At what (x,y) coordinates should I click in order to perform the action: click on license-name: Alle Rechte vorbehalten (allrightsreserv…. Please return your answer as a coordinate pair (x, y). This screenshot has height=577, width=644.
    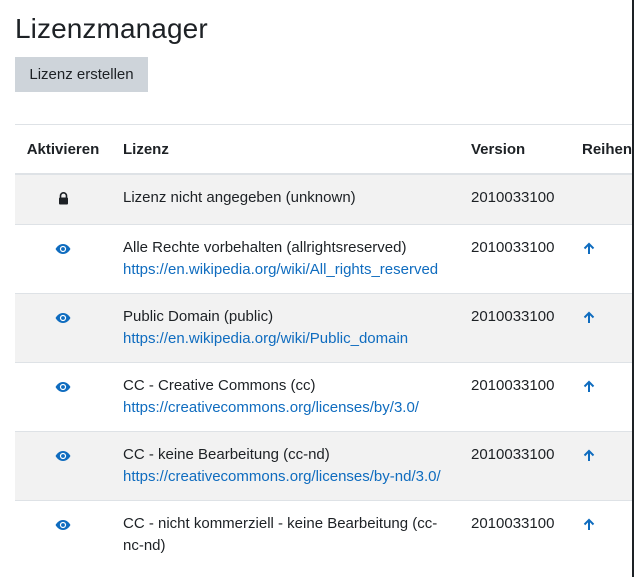
    Looking at the image, I should click on (265, 247).